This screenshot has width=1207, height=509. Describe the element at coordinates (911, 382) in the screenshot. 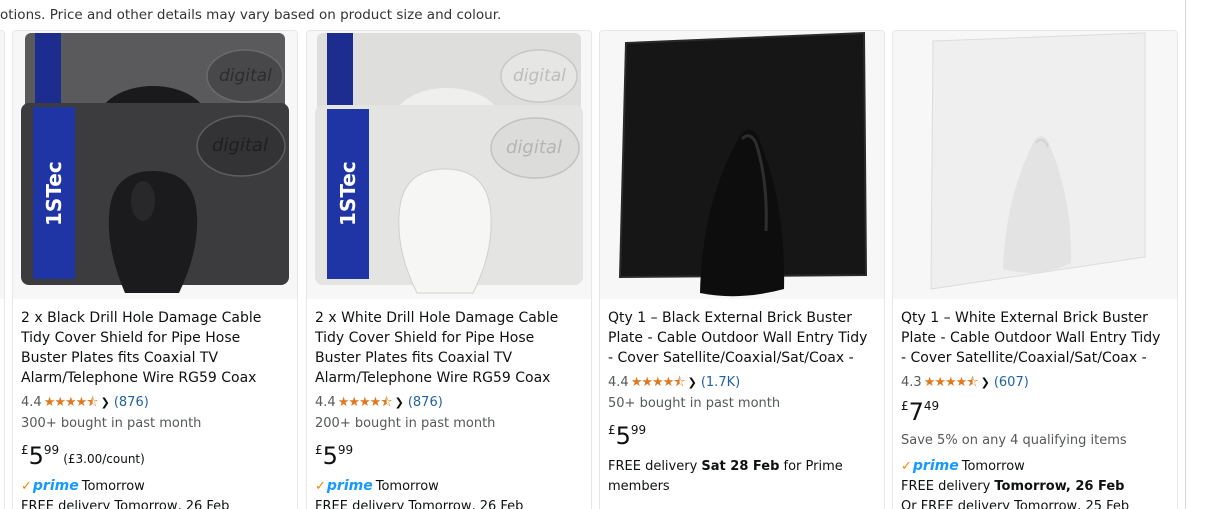

I see `rating-value: 4.3` at that location.